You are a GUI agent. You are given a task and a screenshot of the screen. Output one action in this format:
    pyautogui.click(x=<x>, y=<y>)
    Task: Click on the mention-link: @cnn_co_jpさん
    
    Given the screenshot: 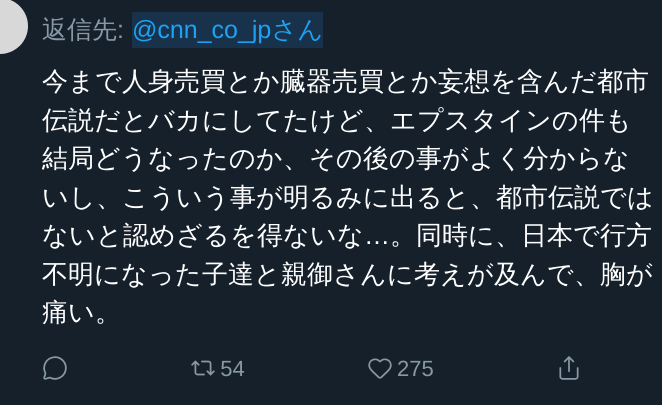 What is the action you would take?
    pyautogui.click(x=228, y=30)
    